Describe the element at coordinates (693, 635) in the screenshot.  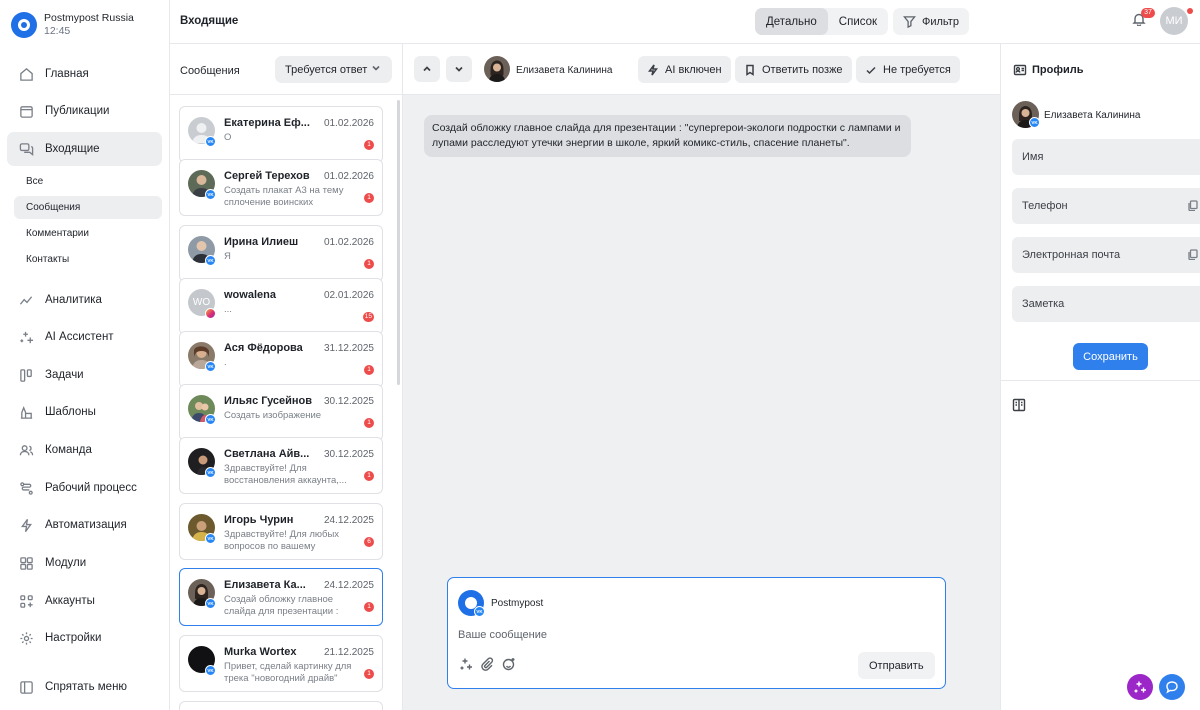
I see `message-input` at that location.